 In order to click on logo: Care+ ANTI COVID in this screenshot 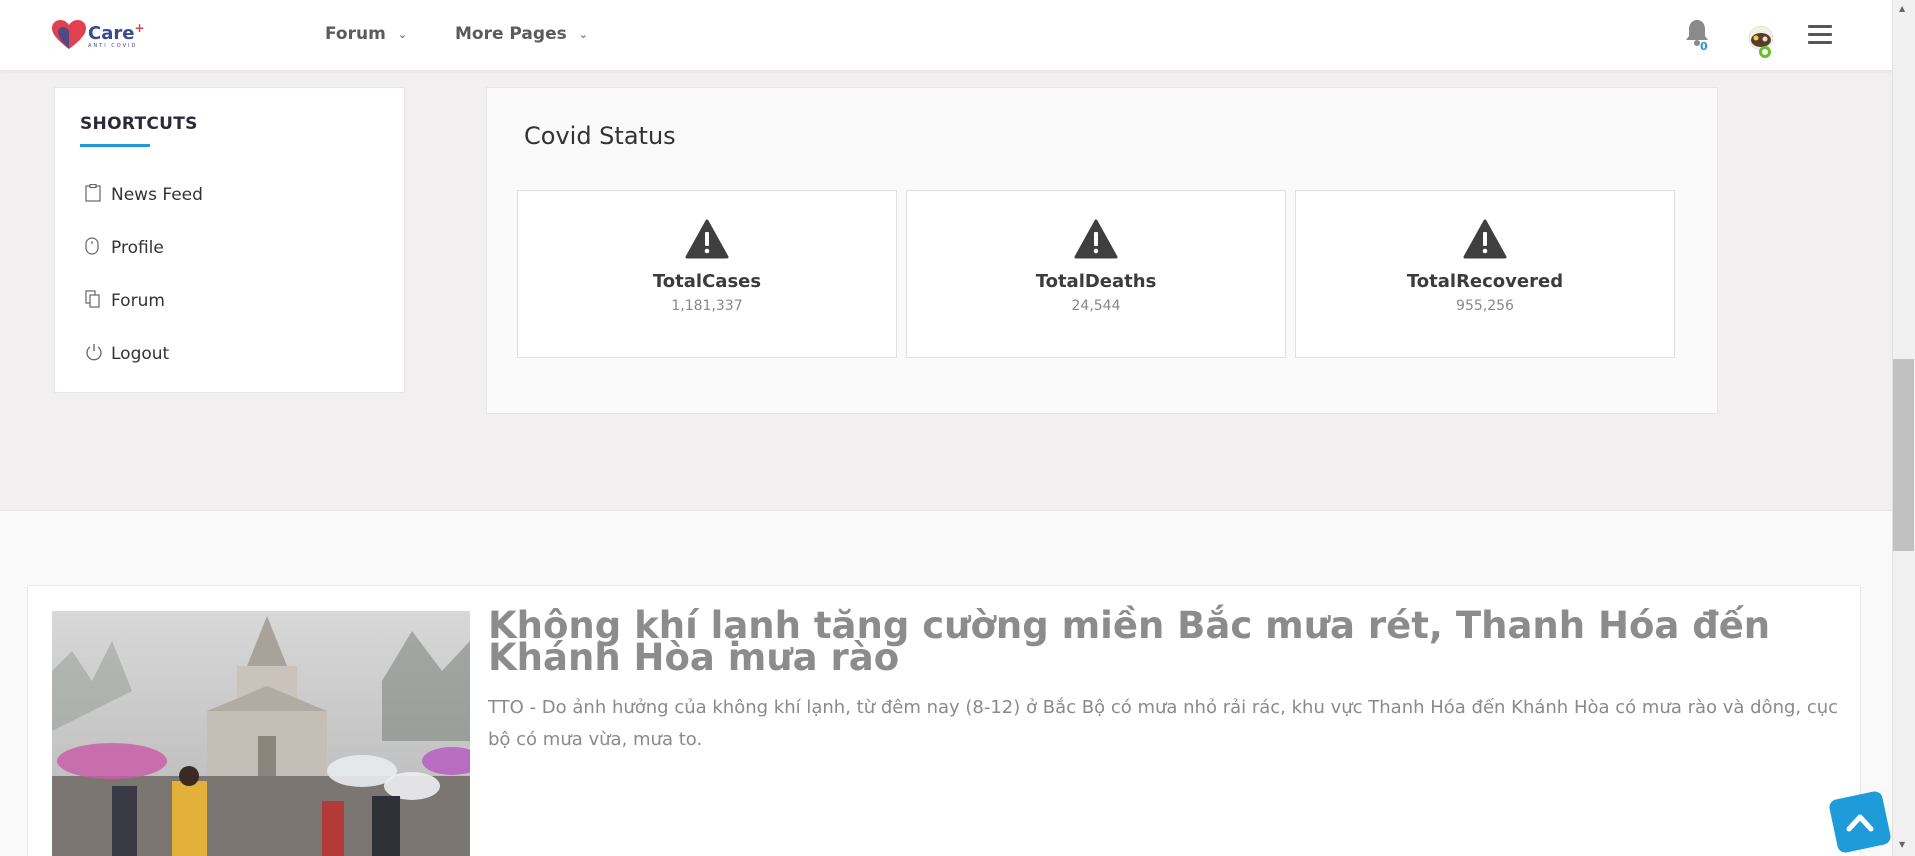, I will do `click(98, 35)`.